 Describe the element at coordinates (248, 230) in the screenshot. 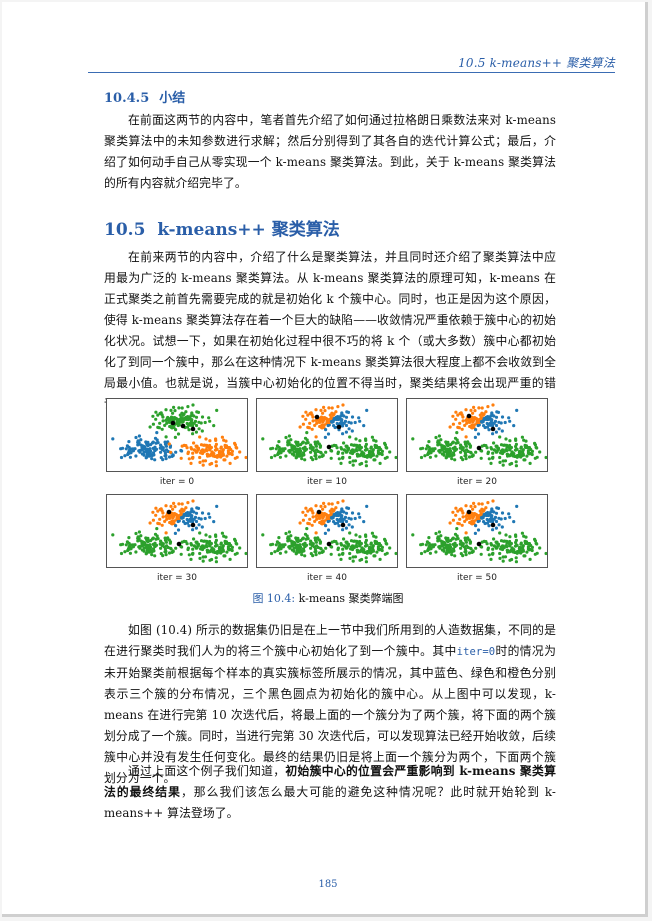

I see `section-title: k-means++ 聚类算法` at that location.